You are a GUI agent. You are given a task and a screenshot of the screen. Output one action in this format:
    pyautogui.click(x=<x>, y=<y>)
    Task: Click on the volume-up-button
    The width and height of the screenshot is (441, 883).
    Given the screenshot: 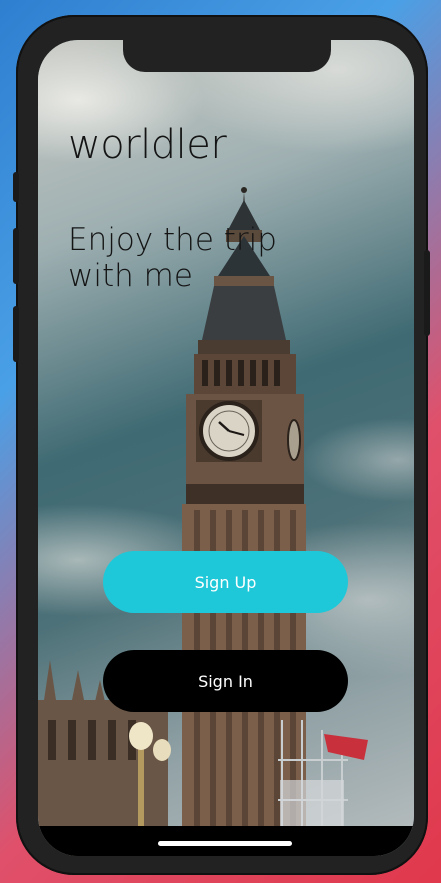 What is the action you would take?
    pyautogui.click(x=16, y=187)
    